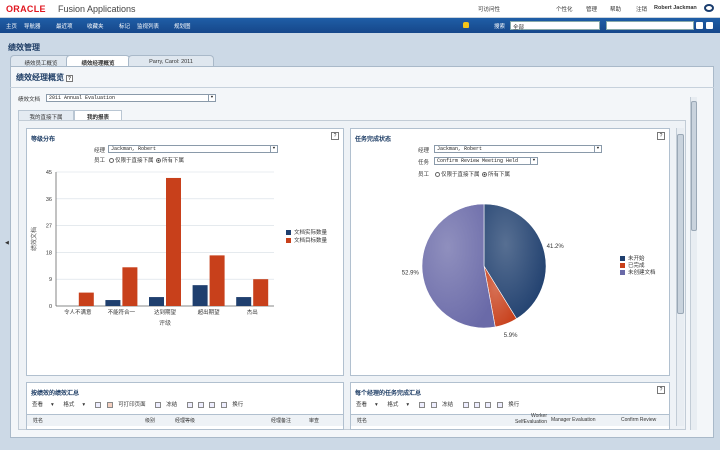  What do you see at coordinates (288, 240) in the screenshot?
I see `legend-swatch` at bounding box center [288, 240].